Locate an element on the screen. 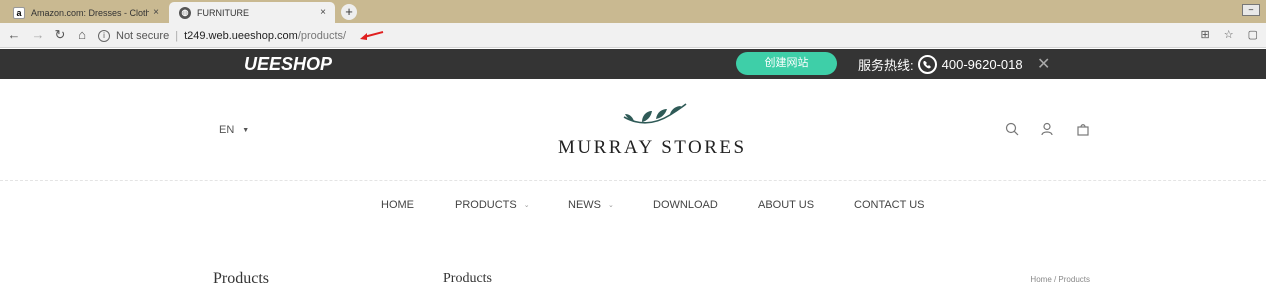  leaf-logo-icon is located at coordinates (655, 113).